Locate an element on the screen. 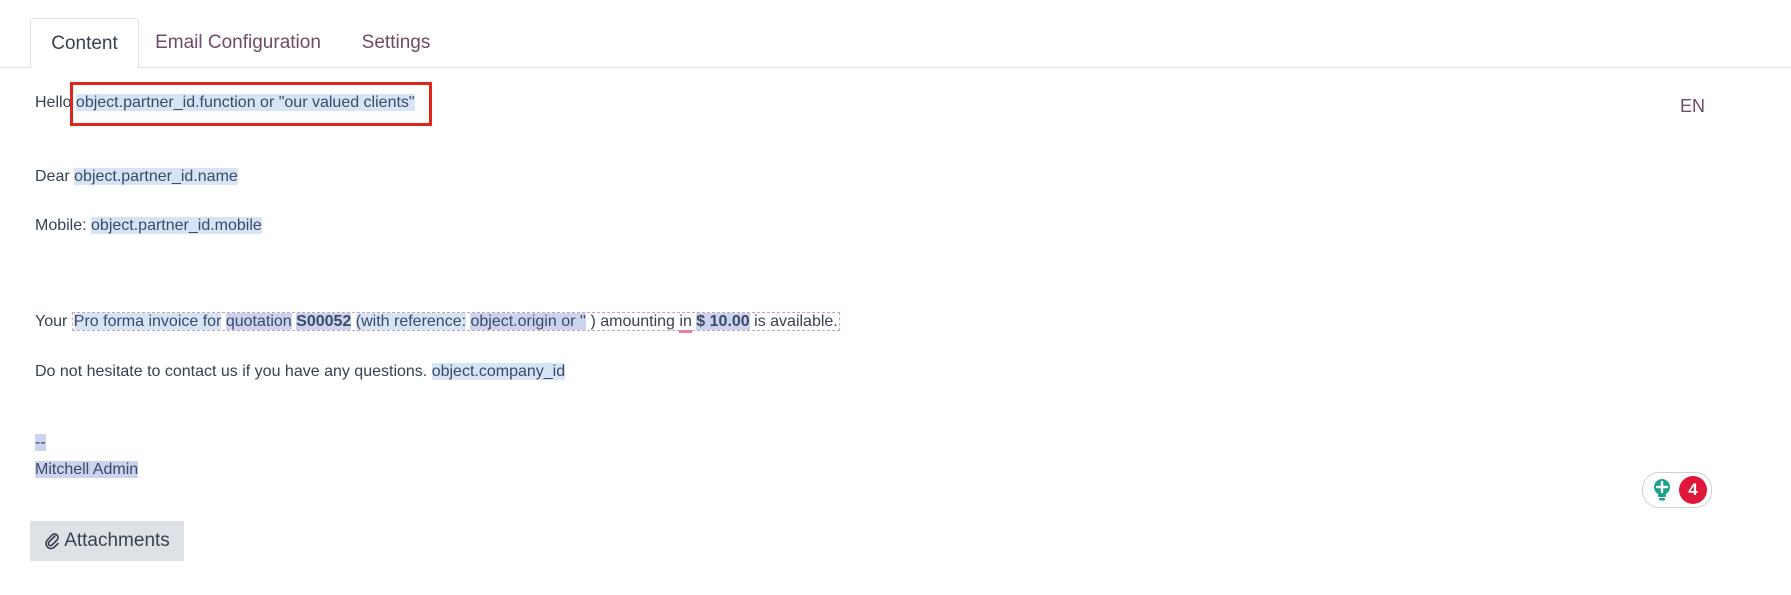  contact-placeholder: object.company_id is located at coordinates (498, 371).